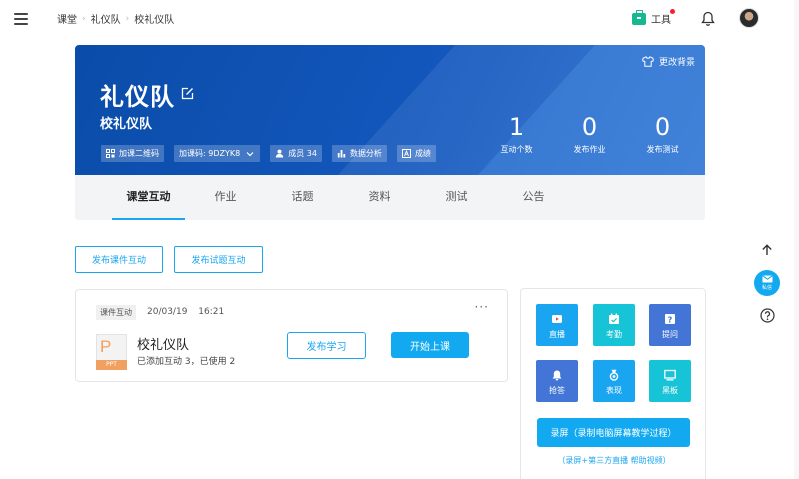 This screenshot has height=479, width=799. What do you see at coordinates (670, 325) in the screenshot?
I see `tool-question: ? 提问` at bounding box center [670, 325].